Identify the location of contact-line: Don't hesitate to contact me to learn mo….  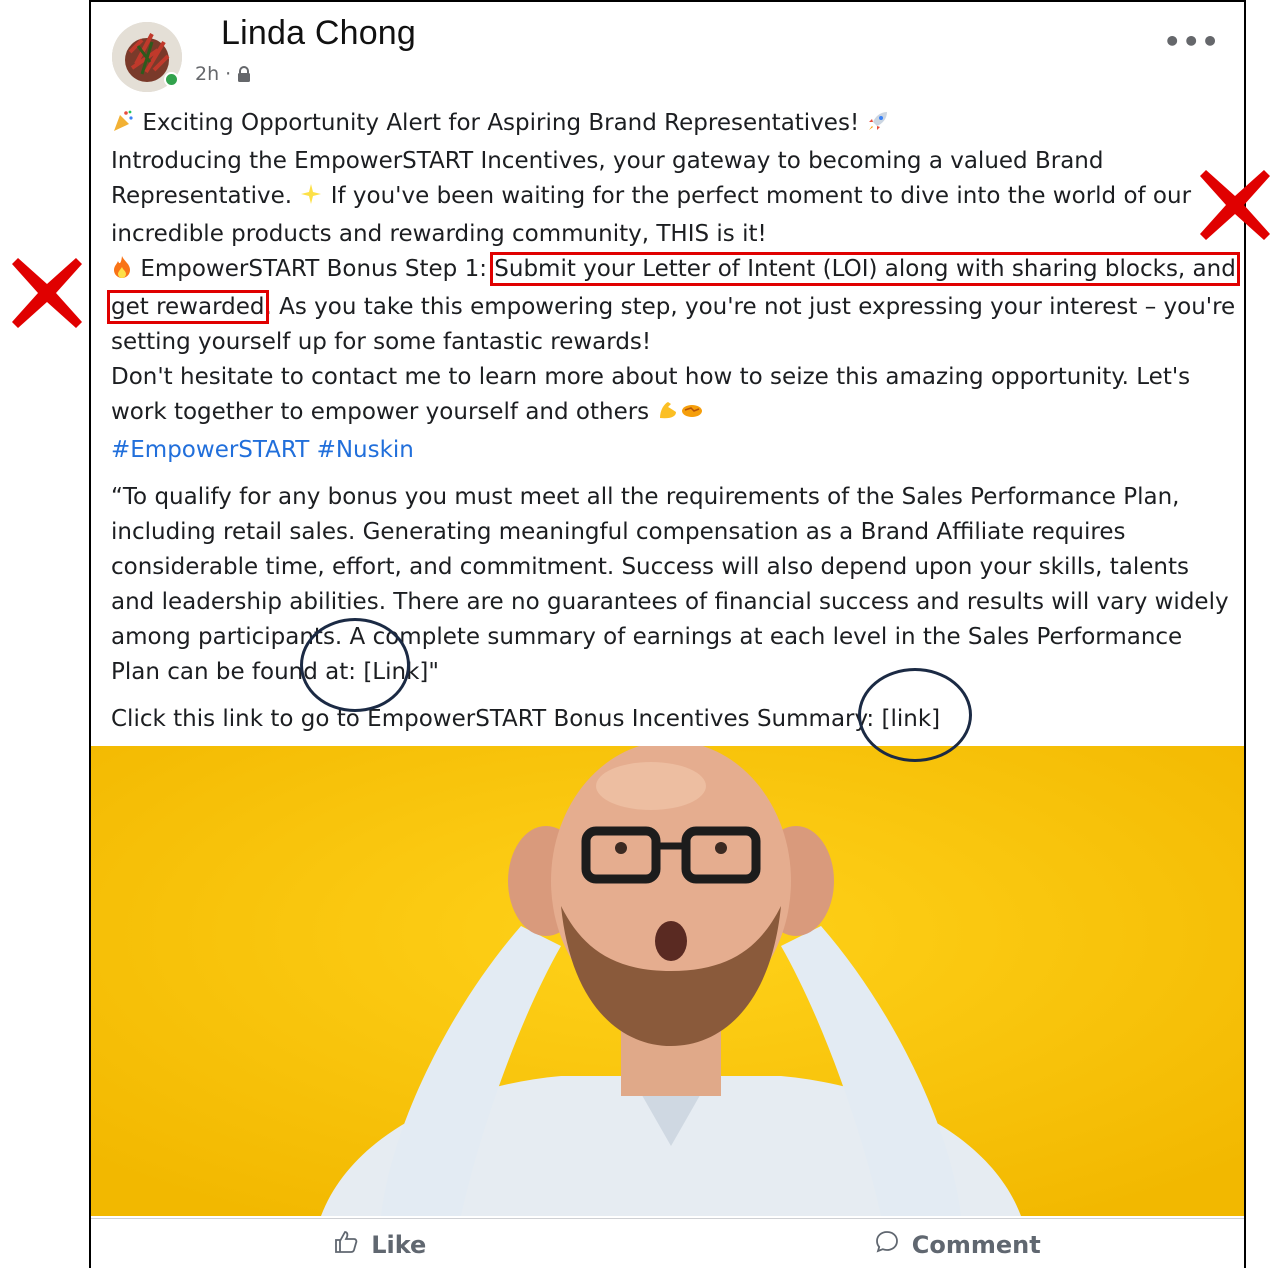
(673, 396).